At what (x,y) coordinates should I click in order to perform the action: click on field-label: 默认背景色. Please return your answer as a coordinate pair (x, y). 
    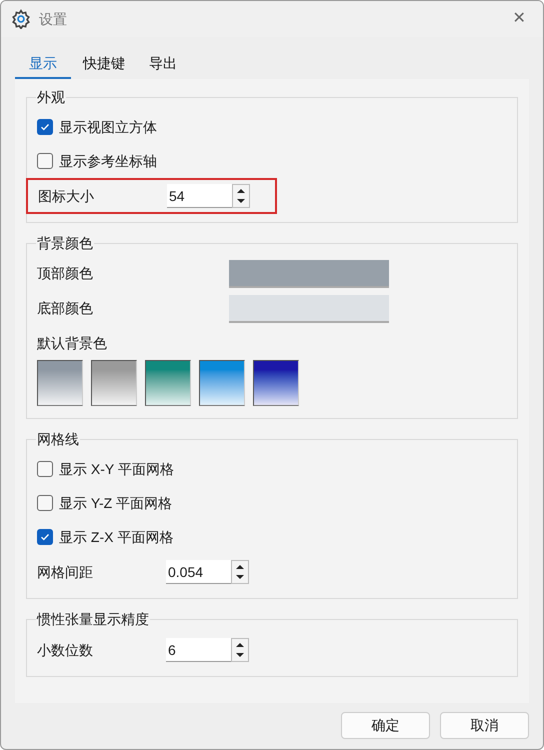
    Looking at the image, I should click on (72, 343).